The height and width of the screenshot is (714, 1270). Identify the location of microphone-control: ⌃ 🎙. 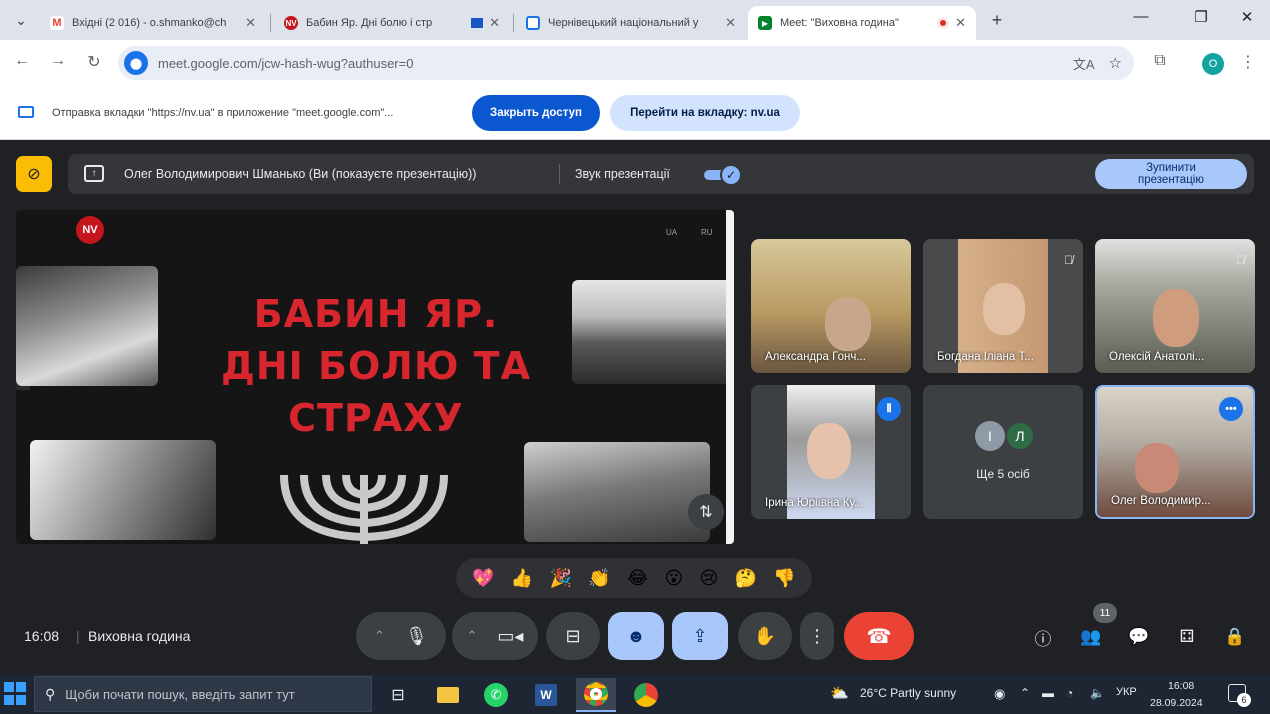
(401, 636).